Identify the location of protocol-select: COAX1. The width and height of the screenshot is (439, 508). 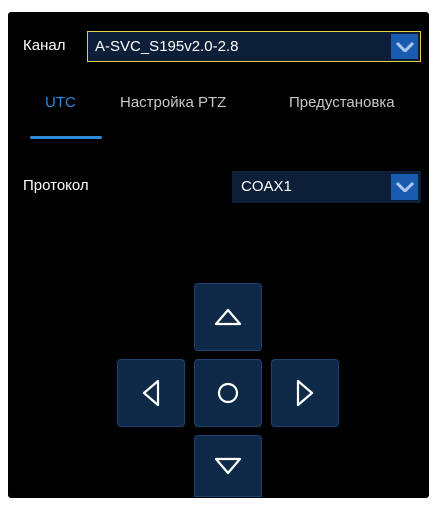
(326, 187).